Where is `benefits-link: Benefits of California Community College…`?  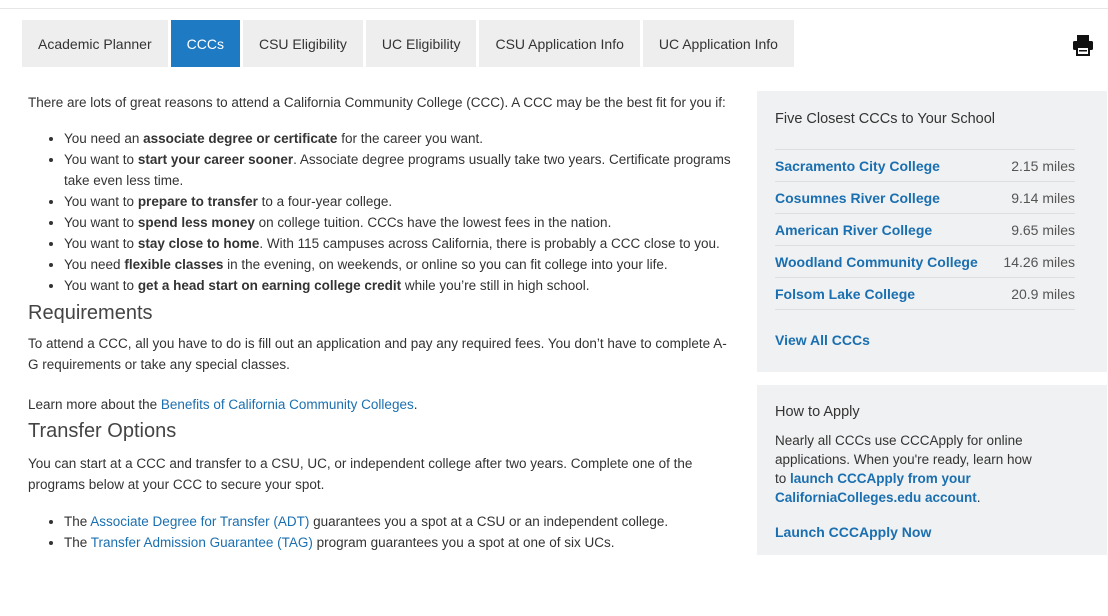 benefits-link: Benefits of California Community College… is located at coordinates (287, 404).